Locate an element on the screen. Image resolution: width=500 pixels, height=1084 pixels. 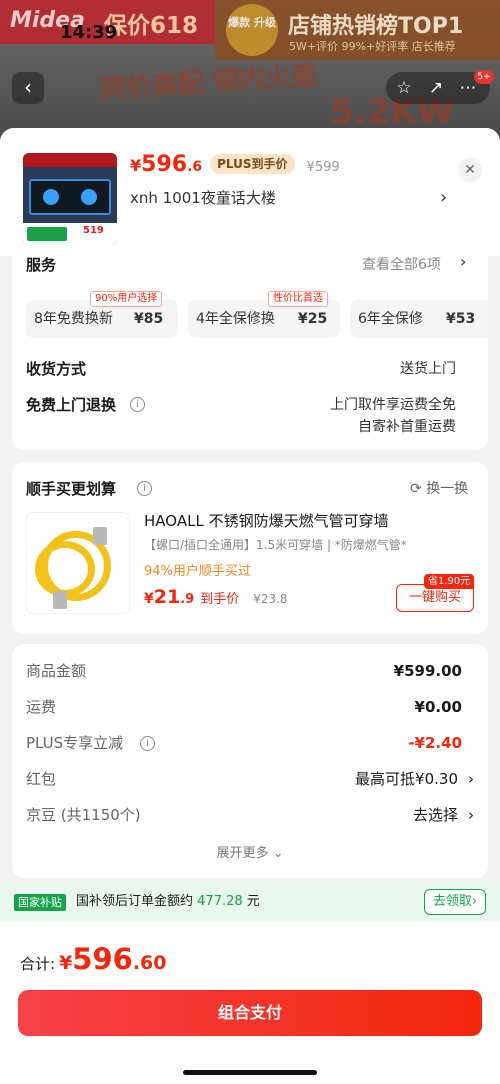
checkout-footer: 合计: ¥ 596 .60 组合支付 is located at coordinates (250, 1003).